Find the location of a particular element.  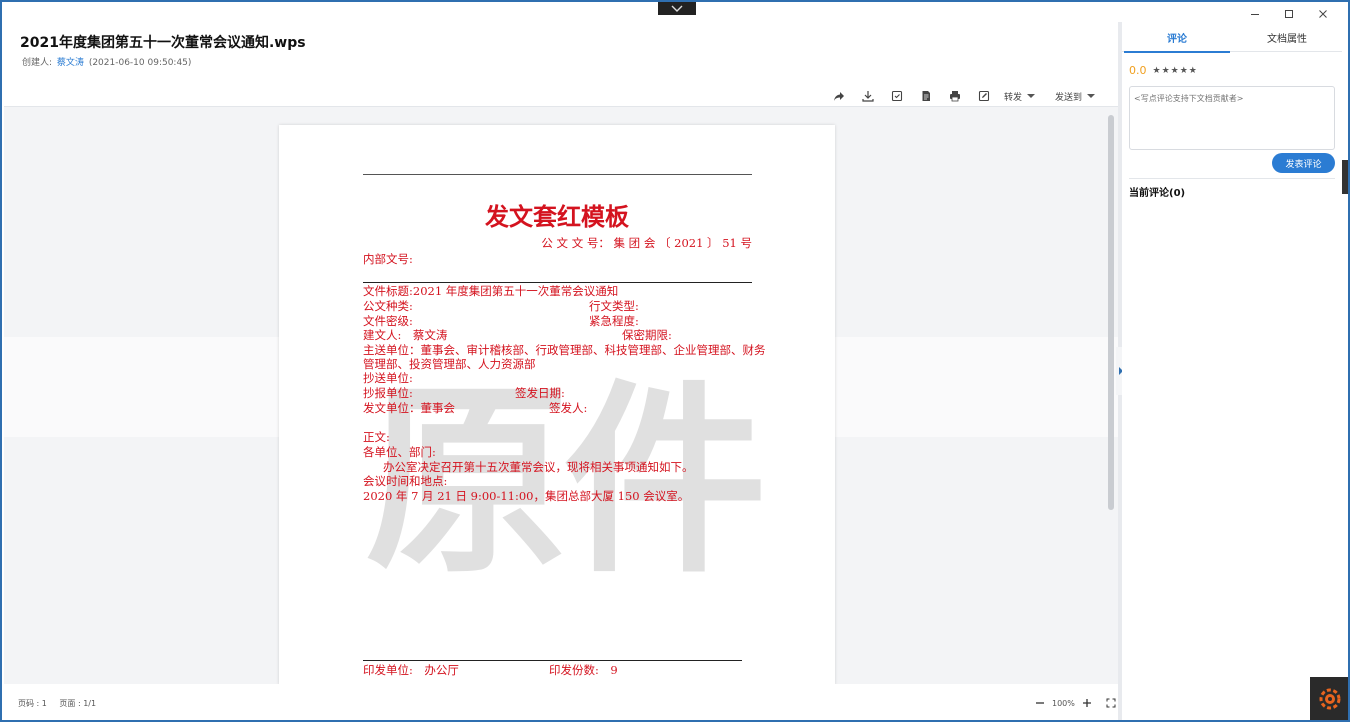

close-icon is located at coordinates (1323, 14).